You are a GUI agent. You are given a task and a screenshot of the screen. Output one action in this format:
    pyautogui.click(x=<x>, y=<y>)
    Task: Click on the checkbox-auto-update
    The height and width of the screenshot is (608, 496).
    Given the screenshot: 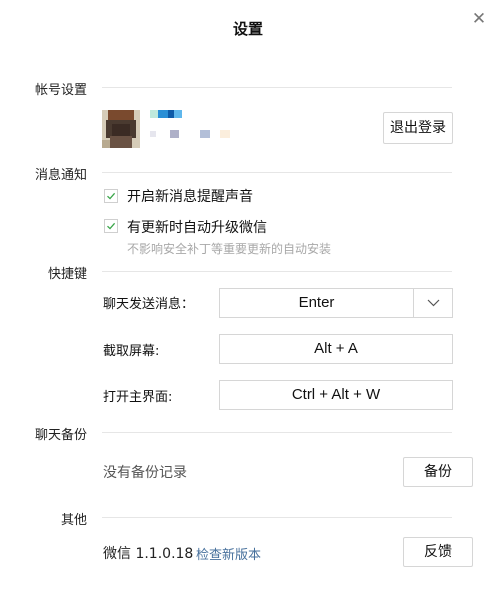 What is the action you would take?
    pyautogui.click(x=111, y=226)
    